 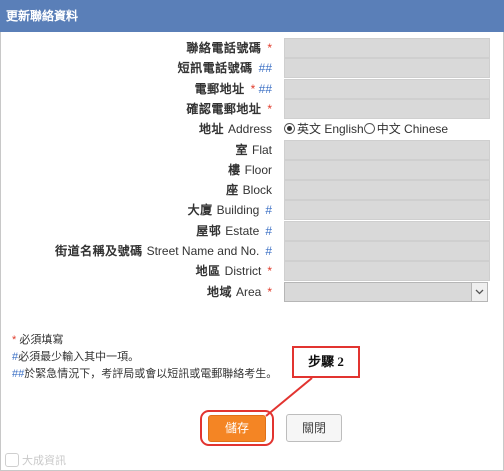 What do you see at coordinates (258, 170) in the screenshot?
I see `floor-label-en: Floor` at bounding box center [258, 170].